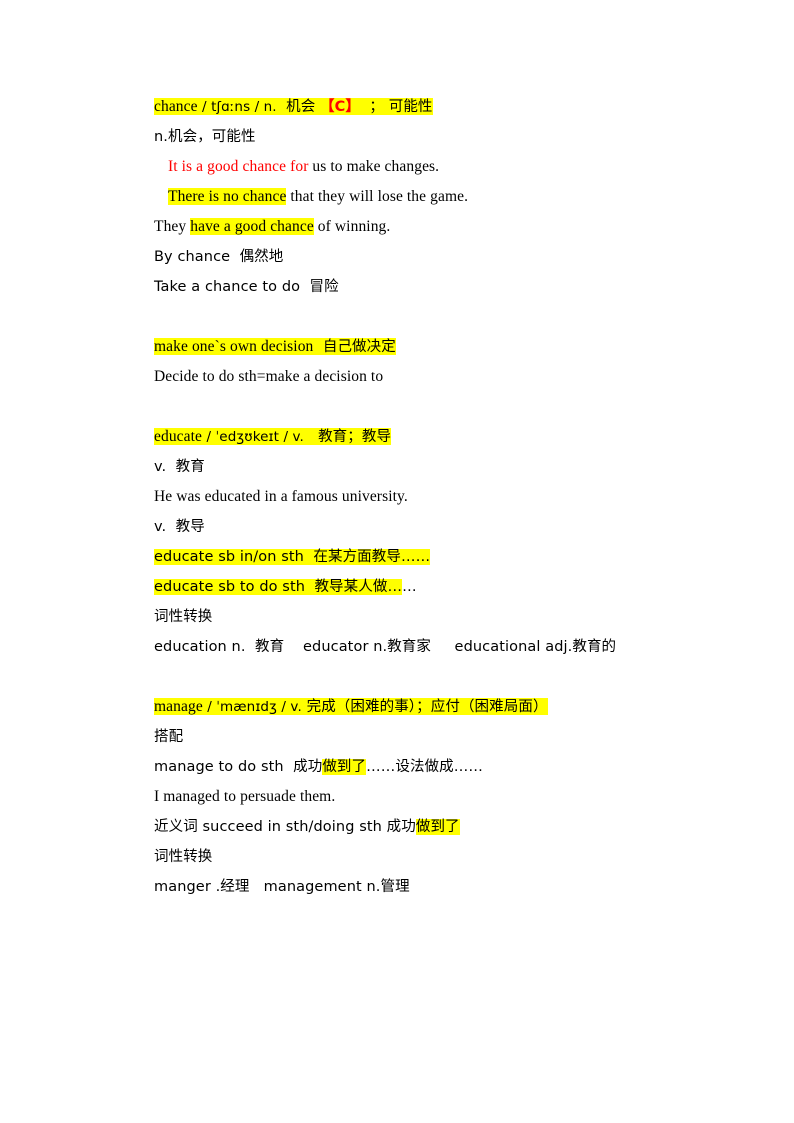 This screenshot has width=794, height=1123. Describe the element at coordinates (234, 346) in the screenshot. I see `headword-word: make one`s own decision` at that location.